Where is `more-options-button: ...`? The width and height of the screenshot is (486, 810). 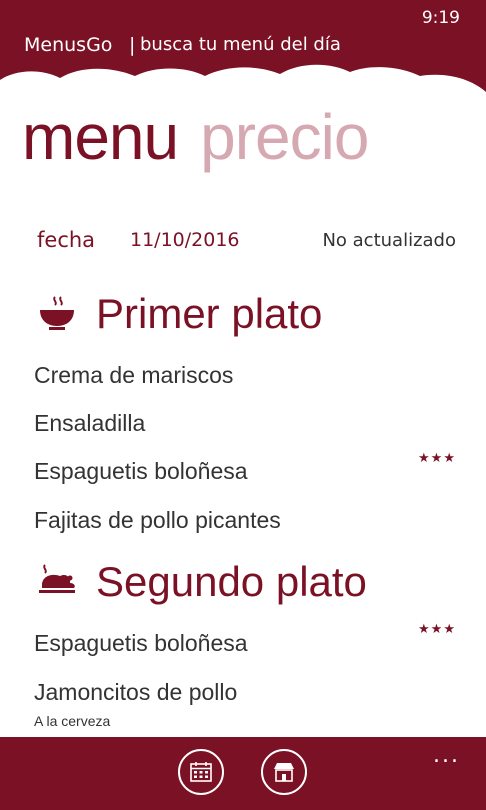 more-options-button: ... is located at coordinates (446, 755).